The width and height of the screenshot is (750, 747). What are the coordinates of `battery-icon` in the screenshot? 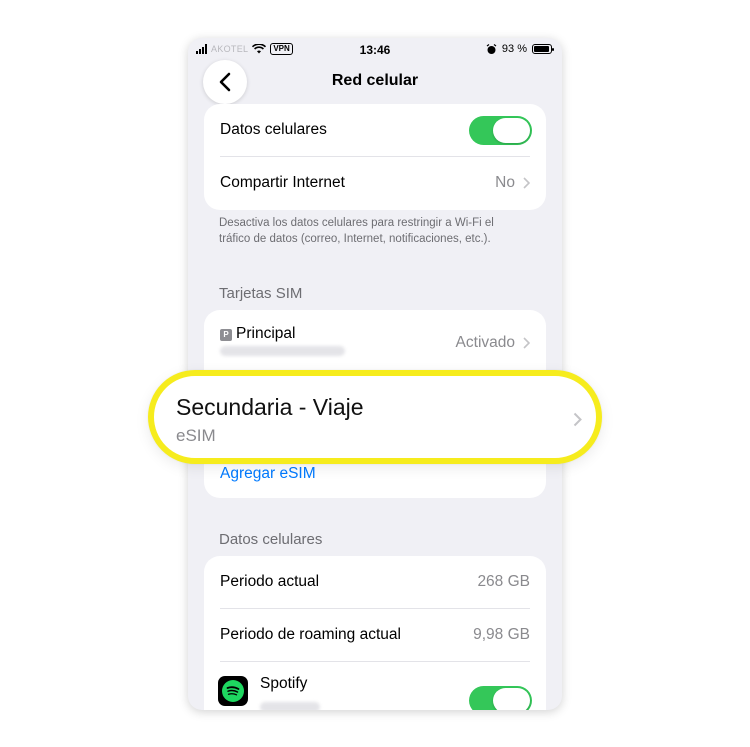 It's located at (543, 49).